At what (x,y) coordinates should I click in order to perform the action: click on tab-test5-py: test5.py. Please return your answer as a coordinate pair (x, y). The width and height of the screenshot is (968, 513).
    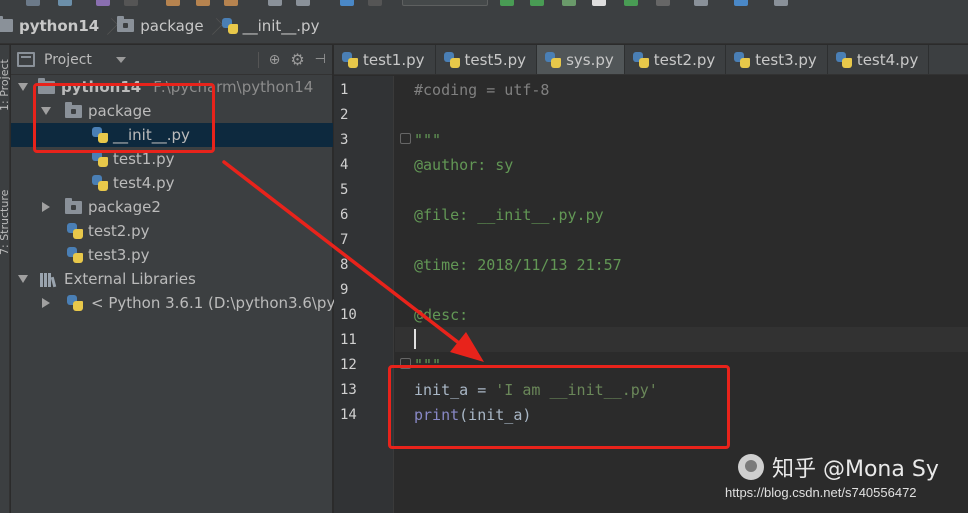
    Looking at the image, I should click on (487, 59).